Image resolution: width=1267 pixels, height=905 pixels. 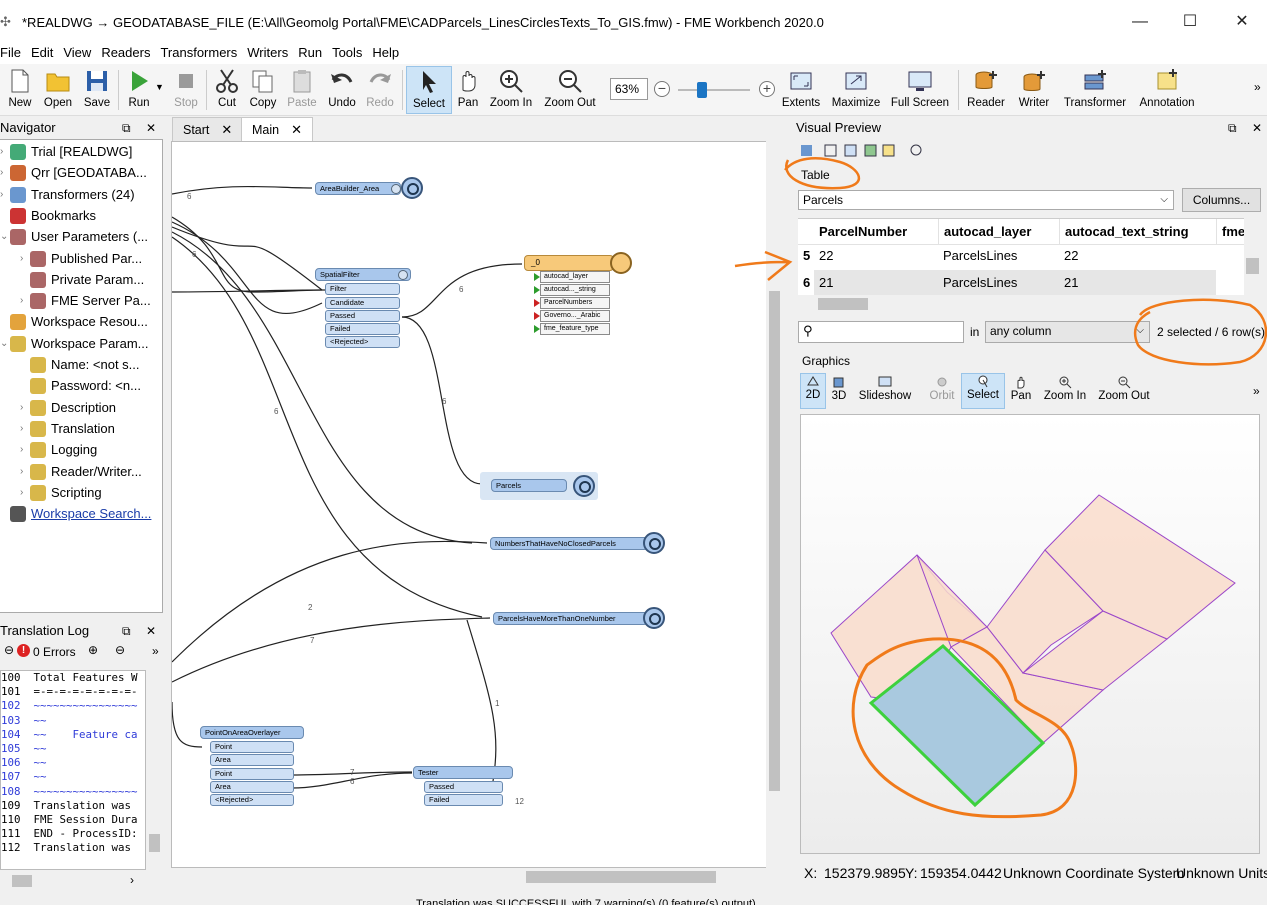 What do you see at coordinates (154, 770) in the screenshot?
I see `log-vscroll` at bounding box center [154, 770].